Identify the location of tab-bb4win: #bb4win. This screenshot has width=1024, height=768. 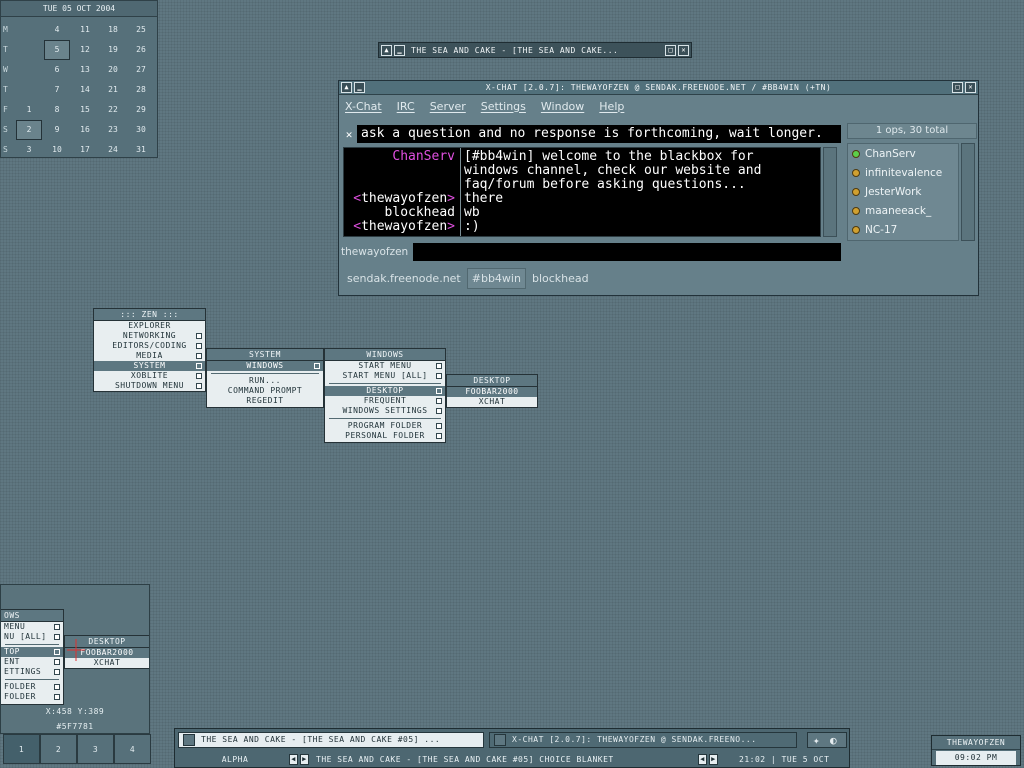
(496, 278).